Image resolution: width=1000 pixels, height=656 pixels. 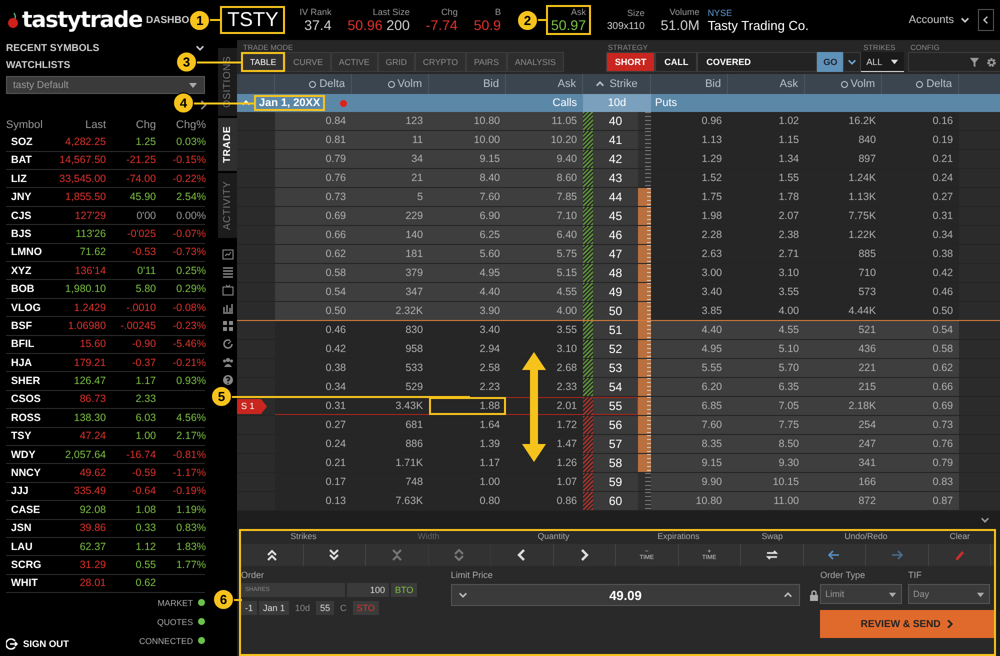 I want to click on quote-cell: 4.55, so click(x=766, y=330).